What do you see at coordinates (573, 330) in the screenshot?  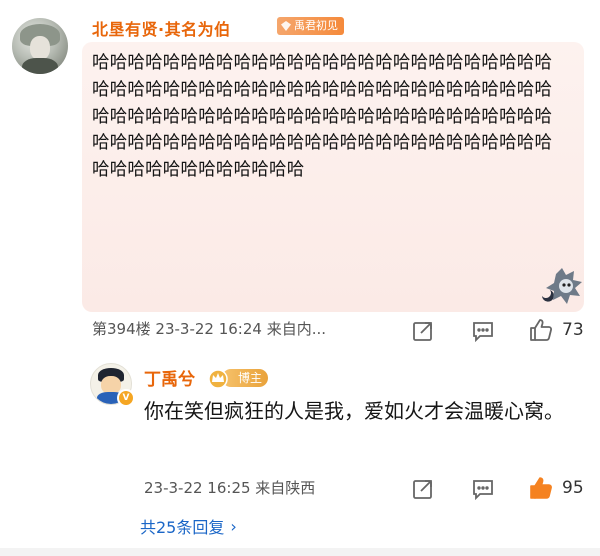 I see `like-count: 73` at bounding box center [573, 330].